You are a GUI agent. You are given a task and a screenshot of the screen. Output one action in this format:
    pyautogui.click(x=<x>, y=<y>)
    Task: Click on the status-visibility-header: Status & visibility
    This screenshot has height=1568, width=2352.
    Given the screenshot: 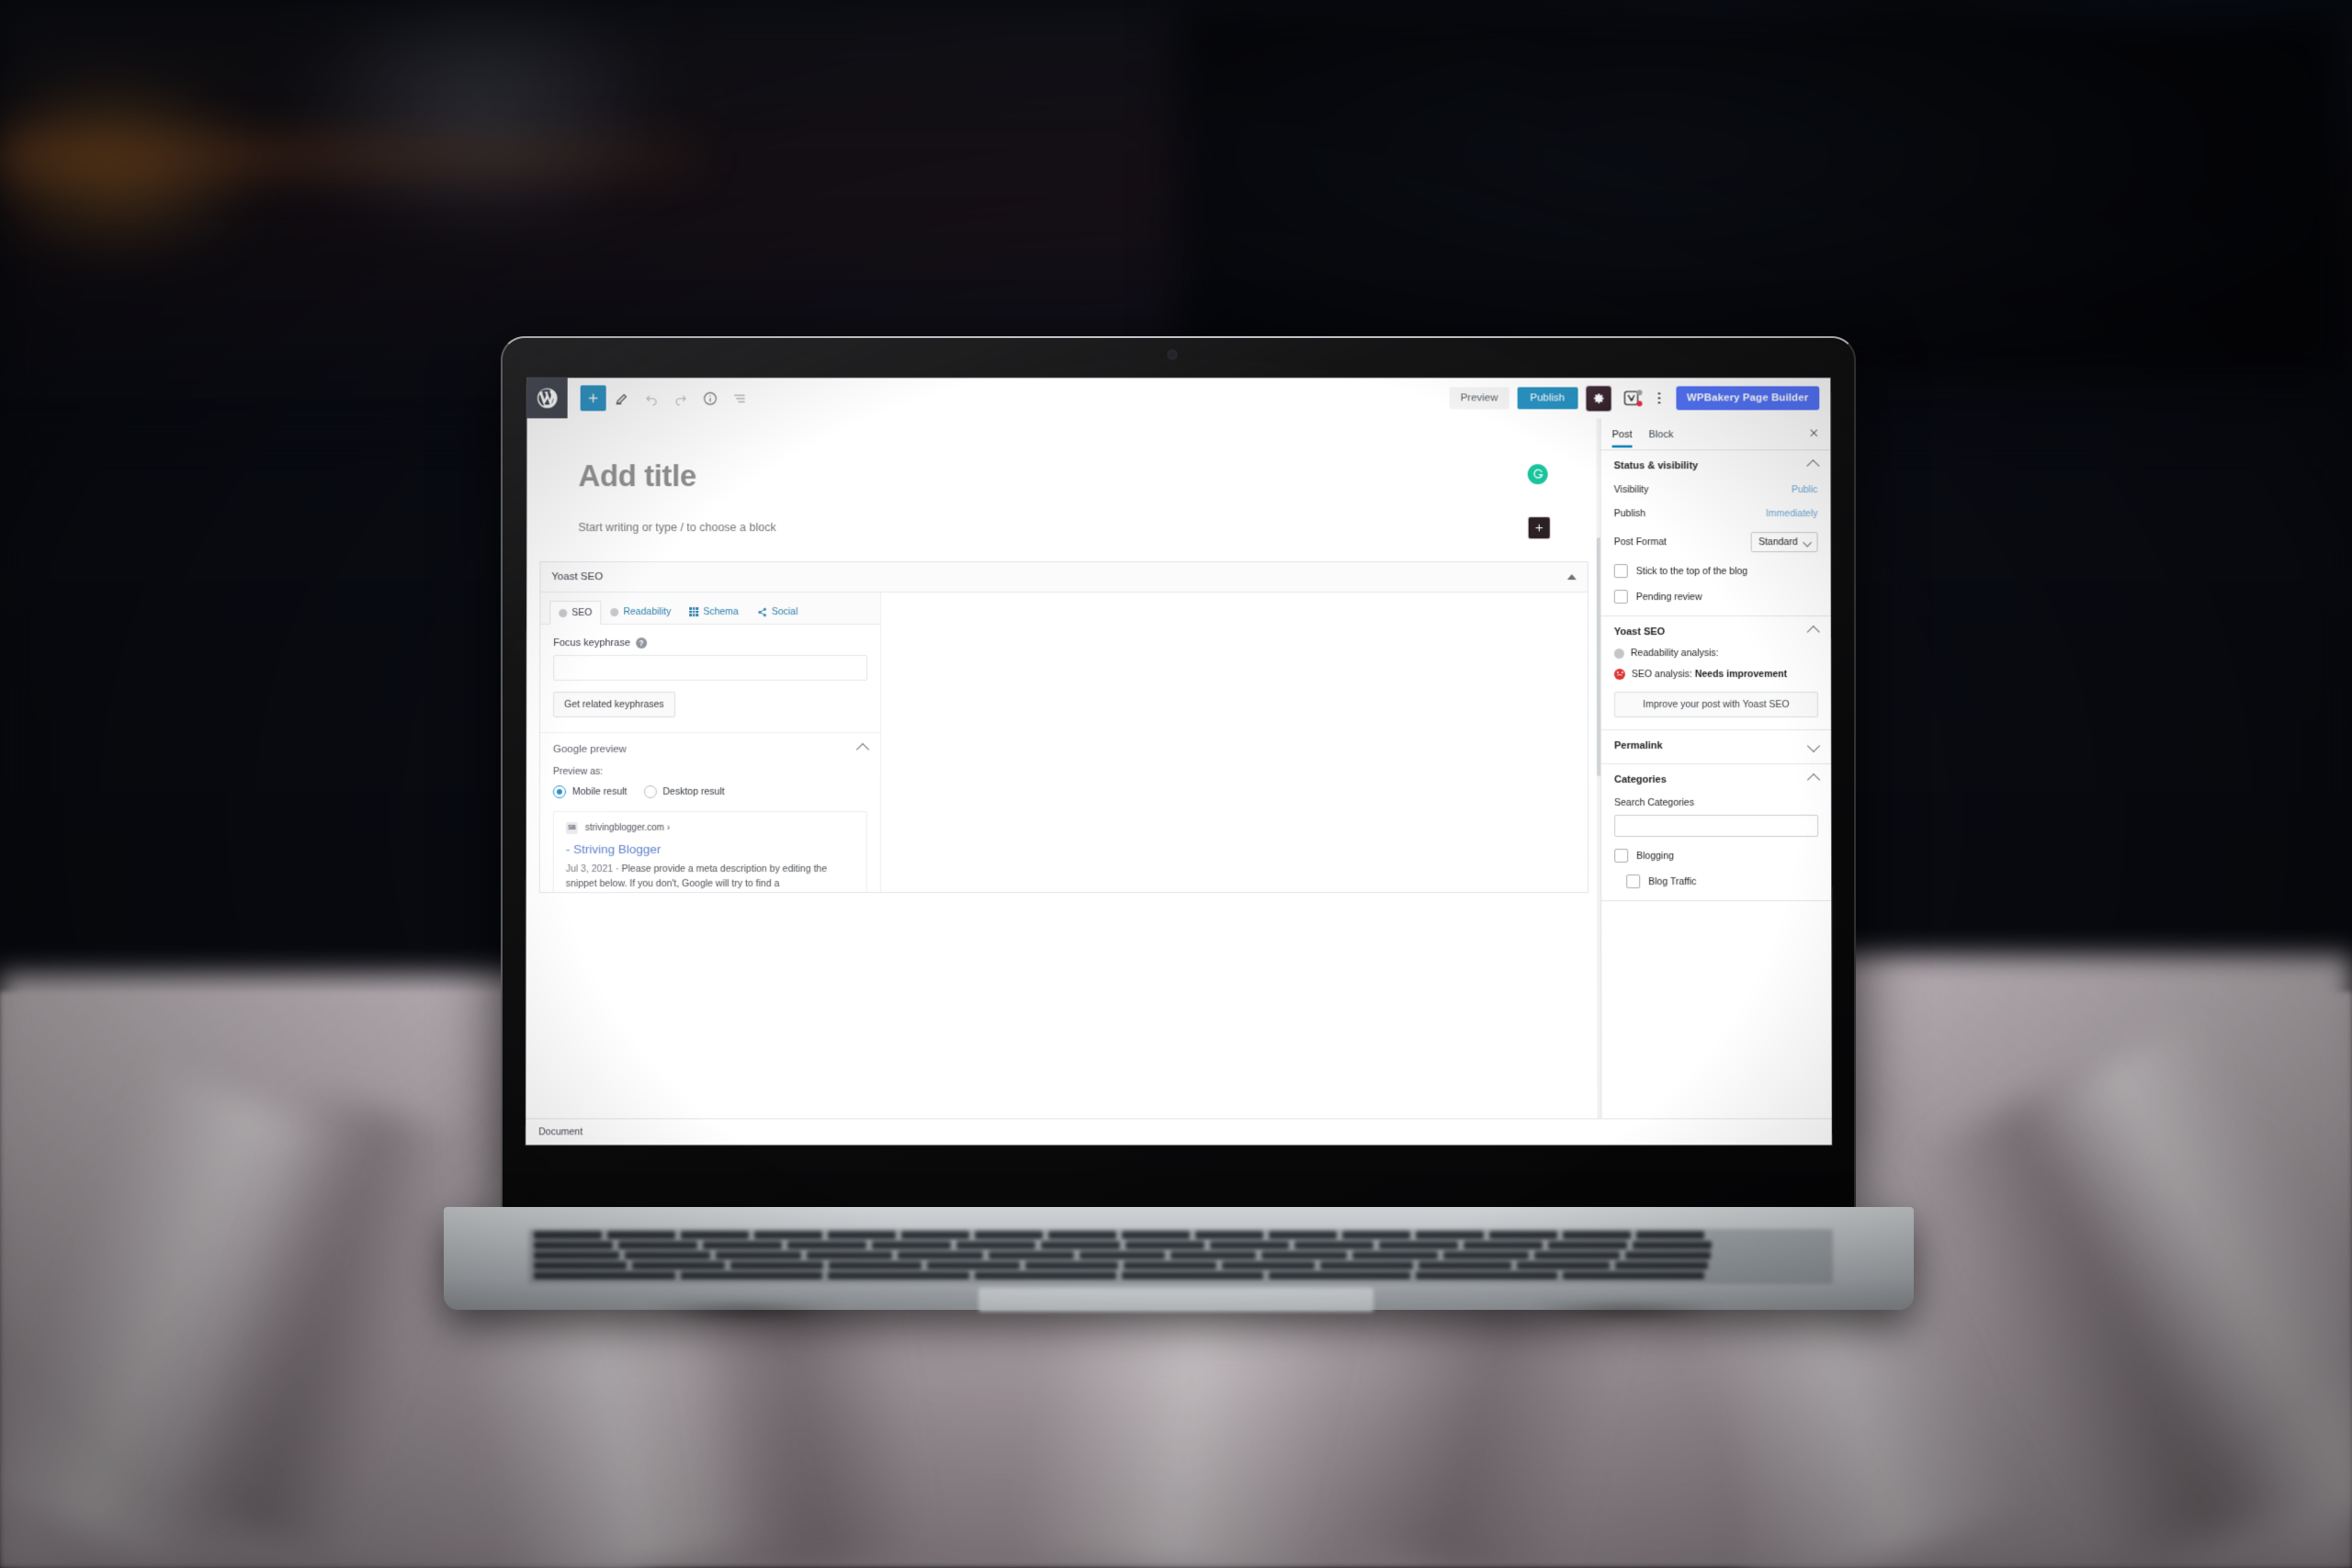 What is the action you would take?
    pyautogui.click(x=1716, y=466)
    